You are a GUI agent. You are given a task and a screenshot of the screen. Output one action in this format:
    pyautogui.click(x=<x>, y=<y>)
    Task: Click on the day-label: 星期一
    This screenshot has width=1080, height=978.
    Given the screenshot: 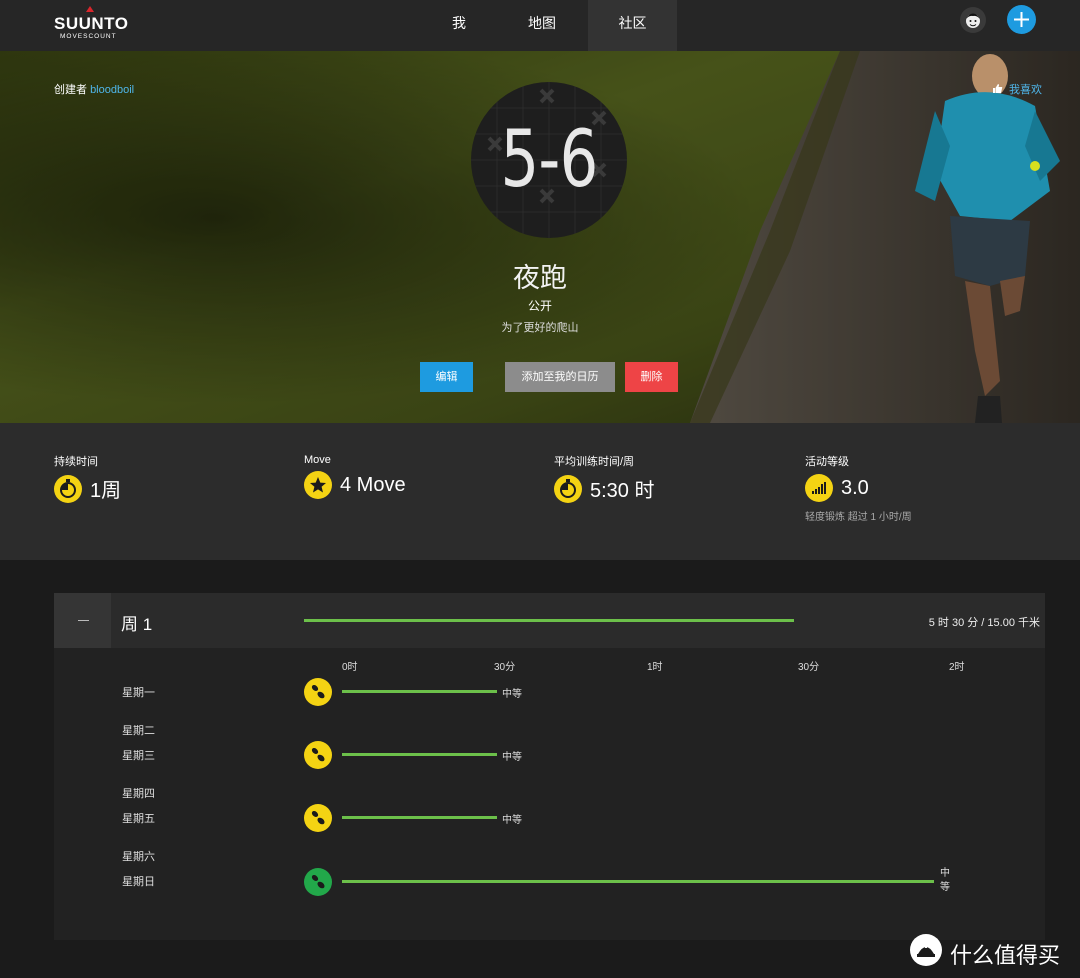 What is the action you would take?
    pyautogui.click(x=138, y=693)
    